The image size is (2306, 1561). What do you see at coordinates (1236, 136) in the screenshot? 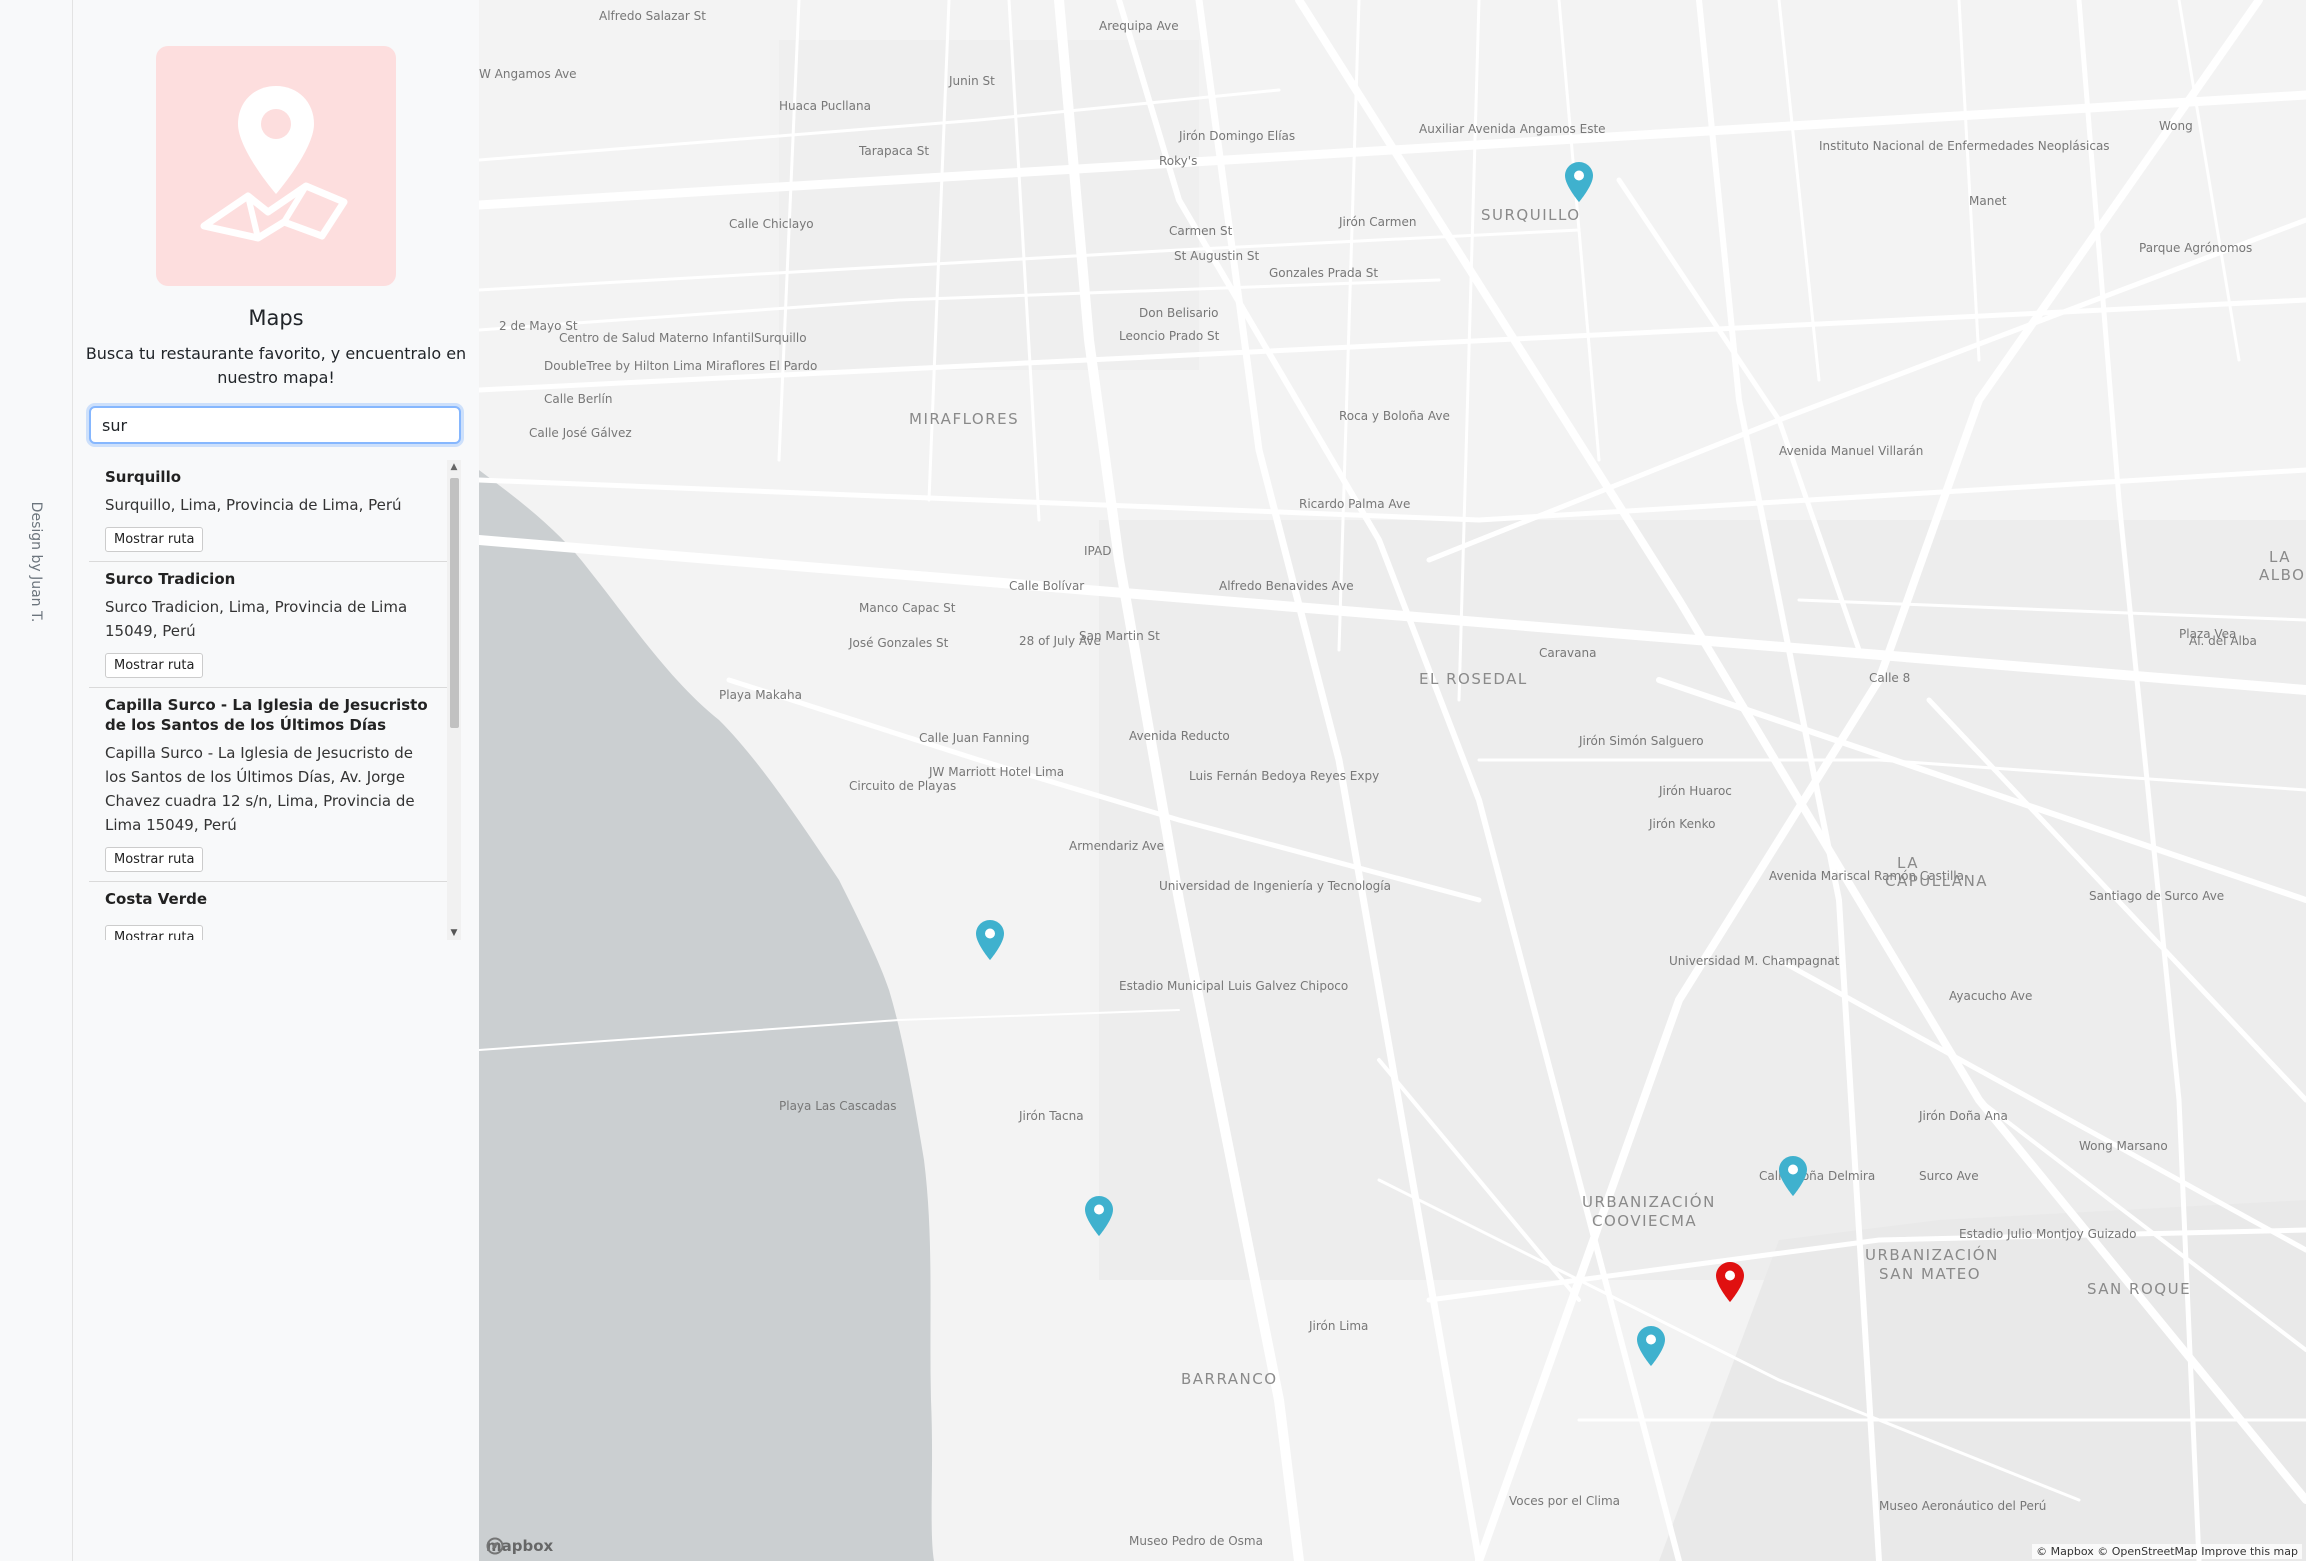
I see `map-street-label: Jirón Domingo Elías` at bounding box center [1236, 136].